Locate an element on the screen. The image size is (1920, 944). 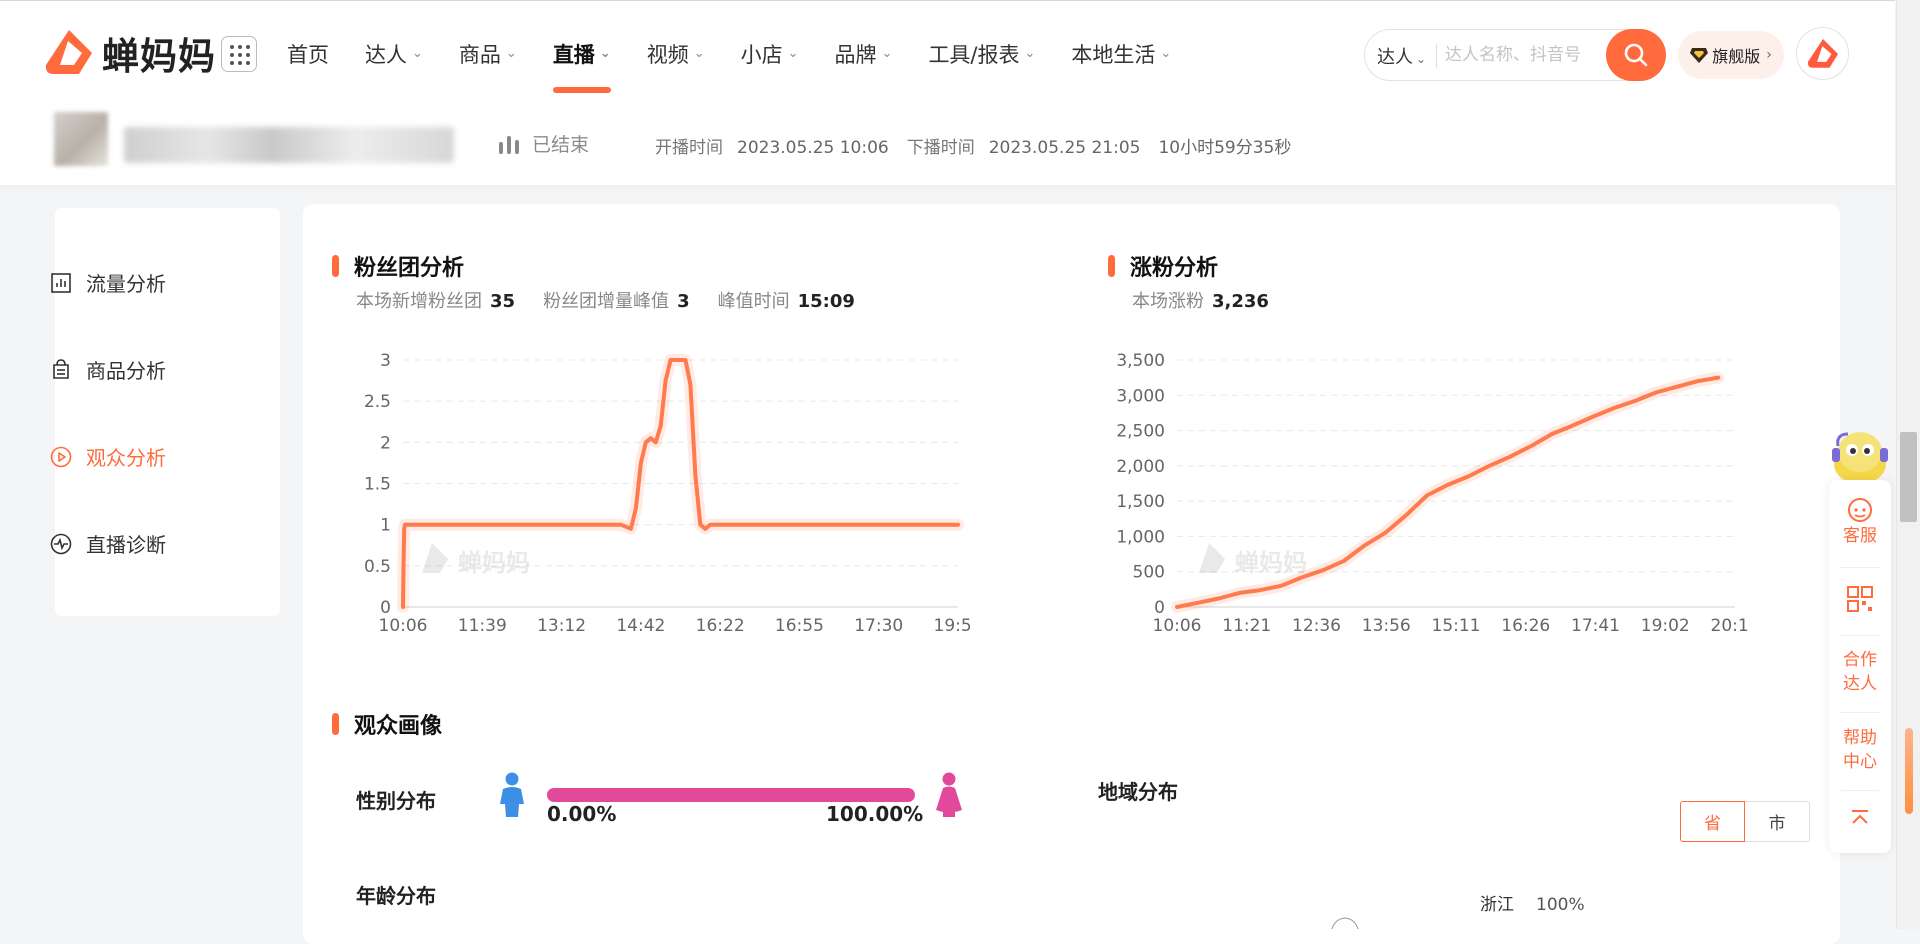
follower-gain-value: 3,236 is located at coordinates (1240, 301).